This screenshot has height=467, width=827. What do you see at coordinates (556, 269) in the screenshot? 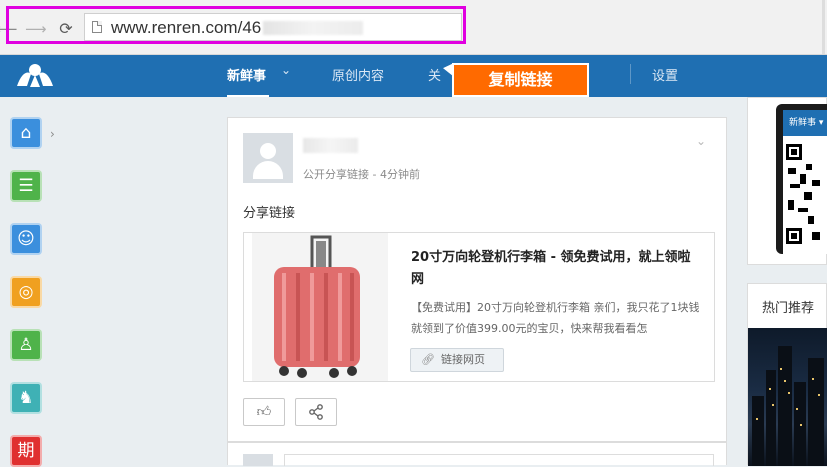
I see `link-title: 20寸万向轮登机行李箱 - 领免费试用，就上领啦网` at bounding box center [556, 269].